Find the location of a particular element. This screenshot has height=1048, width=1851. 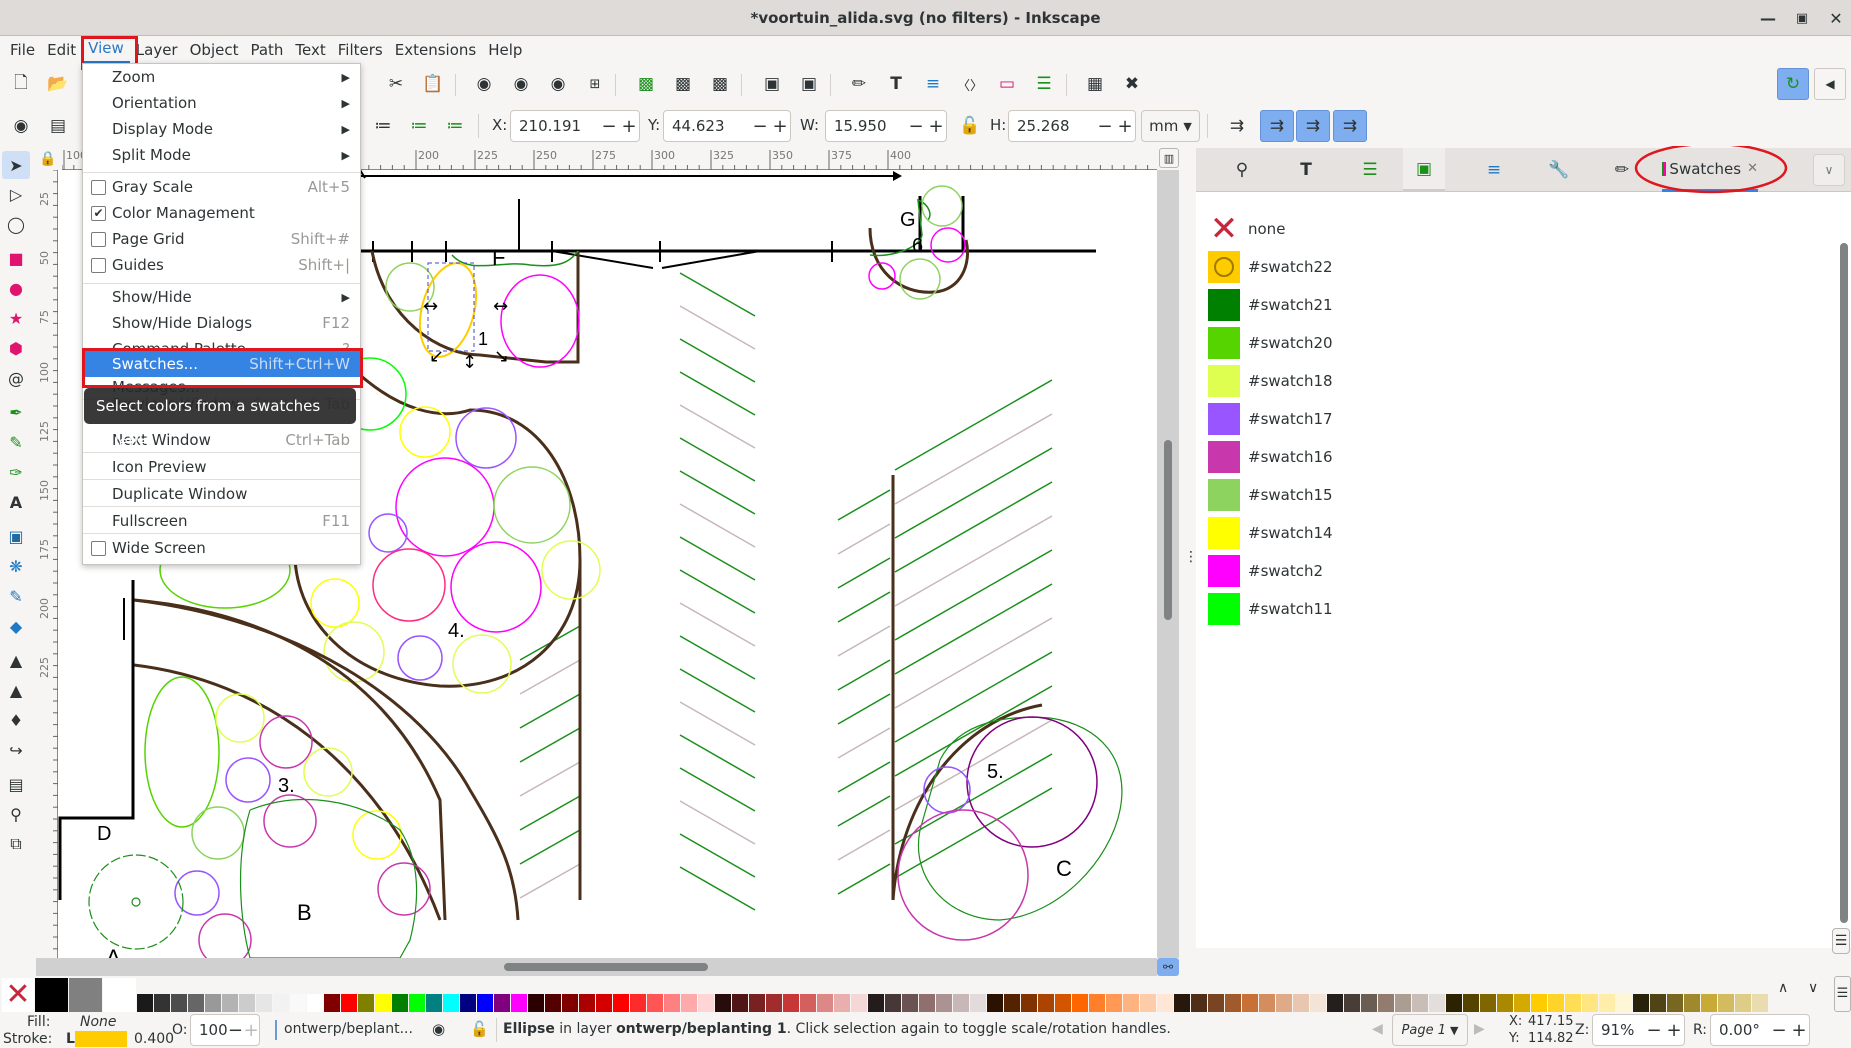

rotate-cw-button: + is located at coordinates (1799, 1030).